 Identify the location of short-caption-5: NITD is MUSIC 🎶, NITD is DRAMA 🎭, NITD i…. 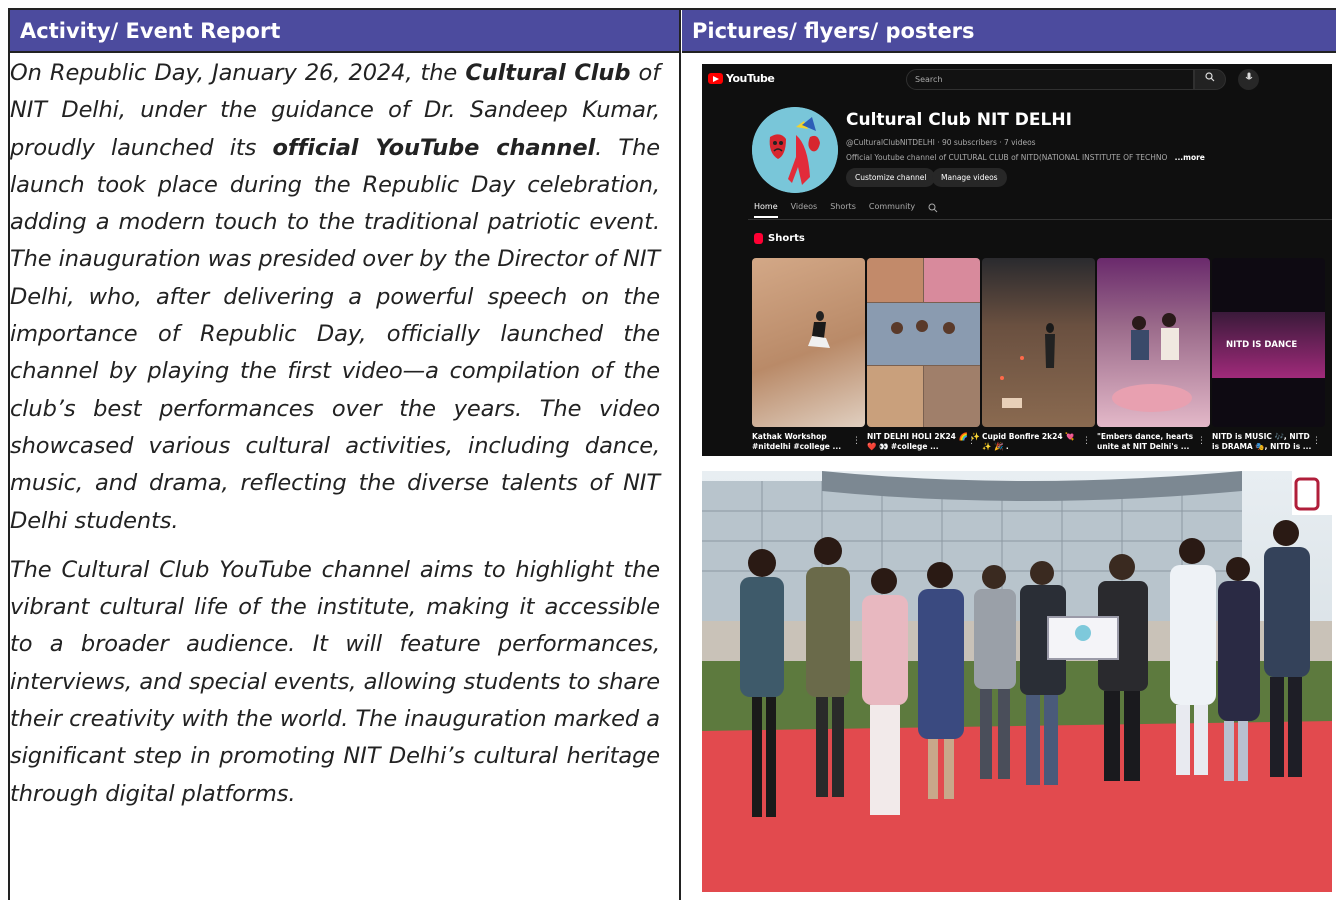
(1262, 442).